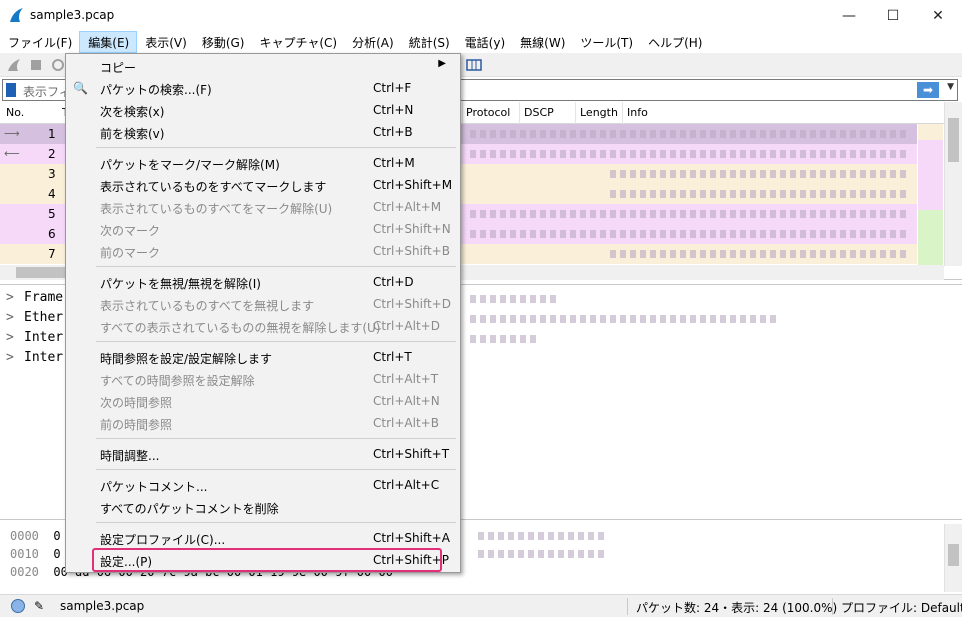 This screenshot has height=617, width=962. I want to click on filter-history-dropdown: ▼, so click(950, 87).